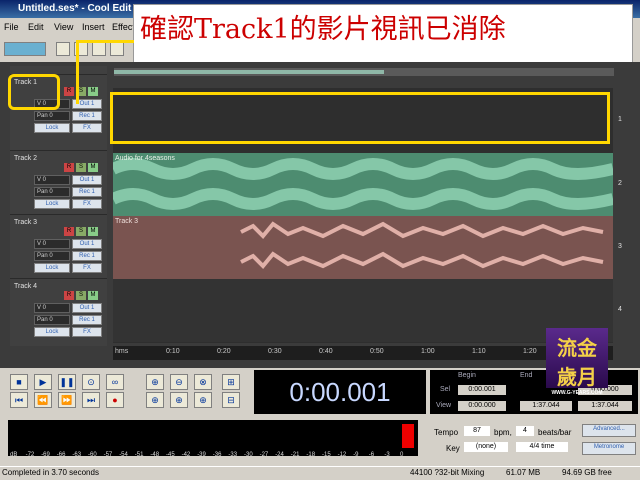 The width and height of the screenshot is (640, 480). Describe the element at coordinates (36, 27) in the screenshot. I see `menu-edit: Edit` at that location.